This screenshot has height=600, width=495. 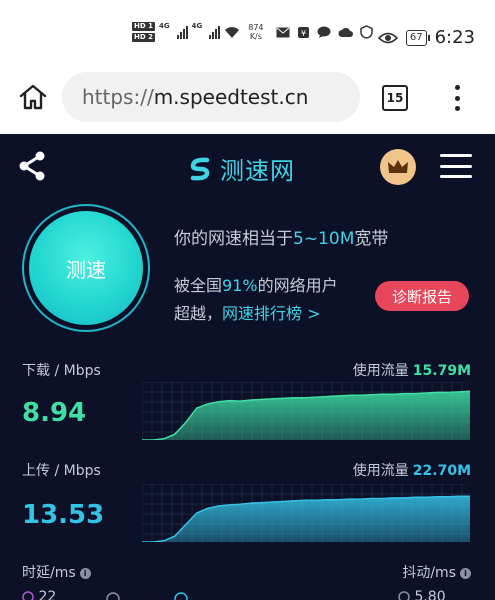 What do you see at coordinates (182, 32) in the screenshot?
I see `signal-1-icon` at bounding box center [182, 32].